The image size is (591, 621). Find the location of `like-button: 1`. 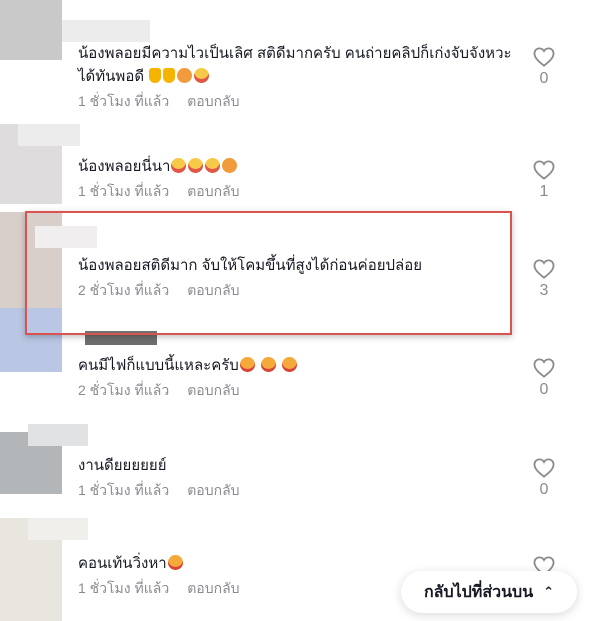

like-button: 1 is located at coordinates (544, 180).